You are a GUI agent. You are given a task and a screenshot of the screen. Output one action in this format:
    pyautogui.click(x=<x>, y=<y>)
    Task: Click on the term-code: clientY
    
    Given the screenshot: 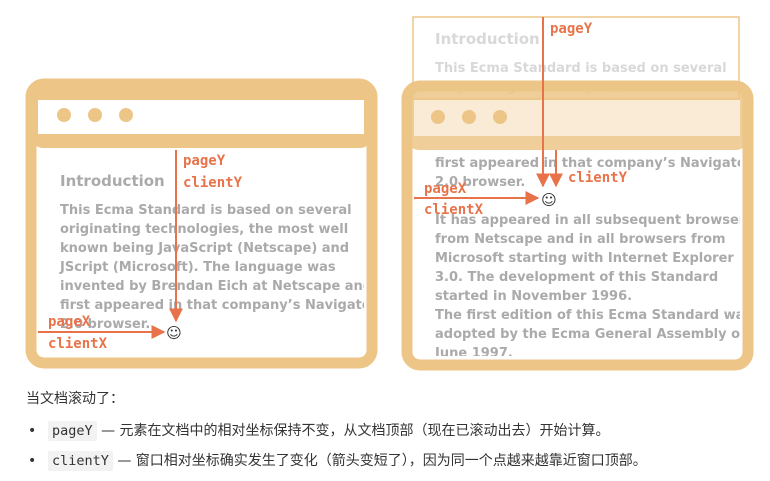 What is the action you would take?
    pyautogui.click(x=80, y=461)
    